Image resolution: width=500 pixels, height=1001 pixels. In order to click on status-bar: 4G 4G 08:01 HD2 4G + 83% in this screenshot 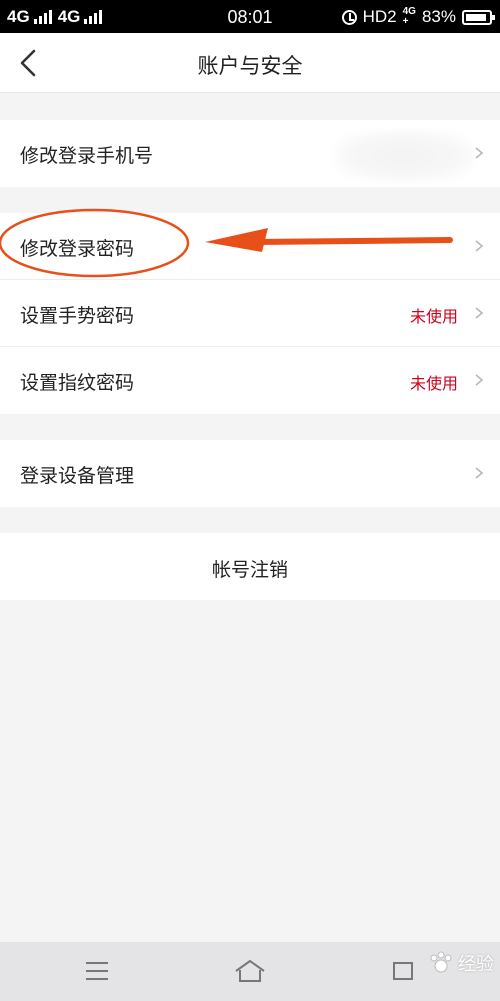, I will do `click(250, 16)`.